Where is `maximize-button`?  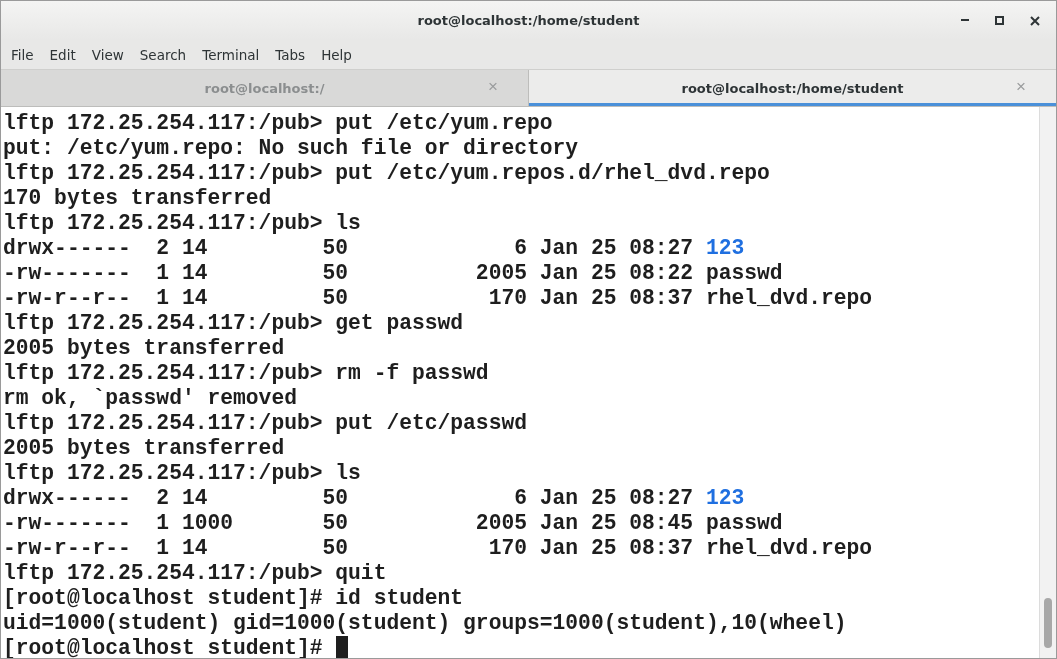
maximize-button is located at coordinates (999, 20).